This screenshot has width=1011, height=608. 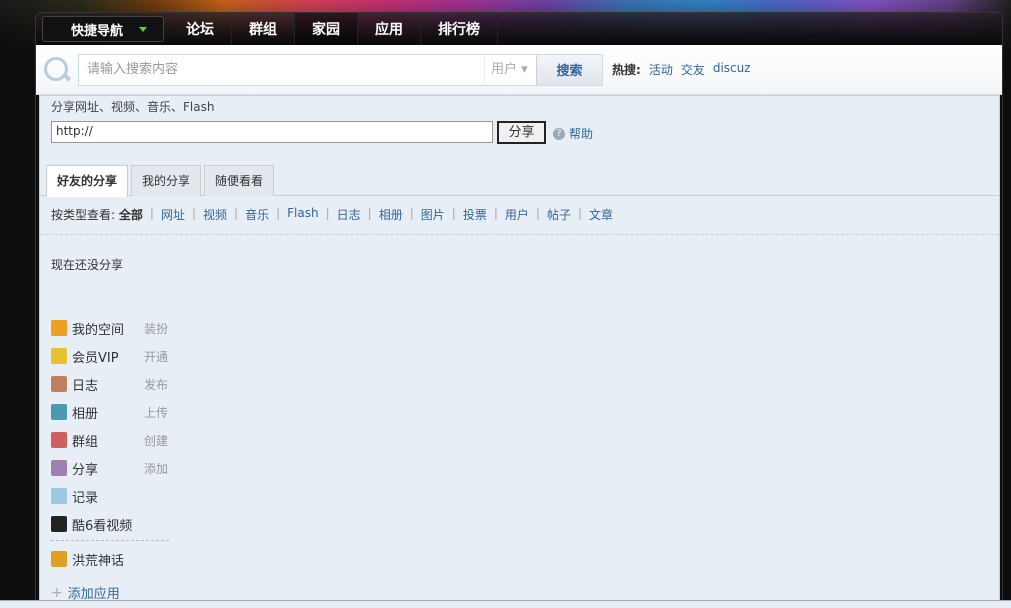 I want to click on quick-nav-button: 快捷导航, so click(x=103, y=29).